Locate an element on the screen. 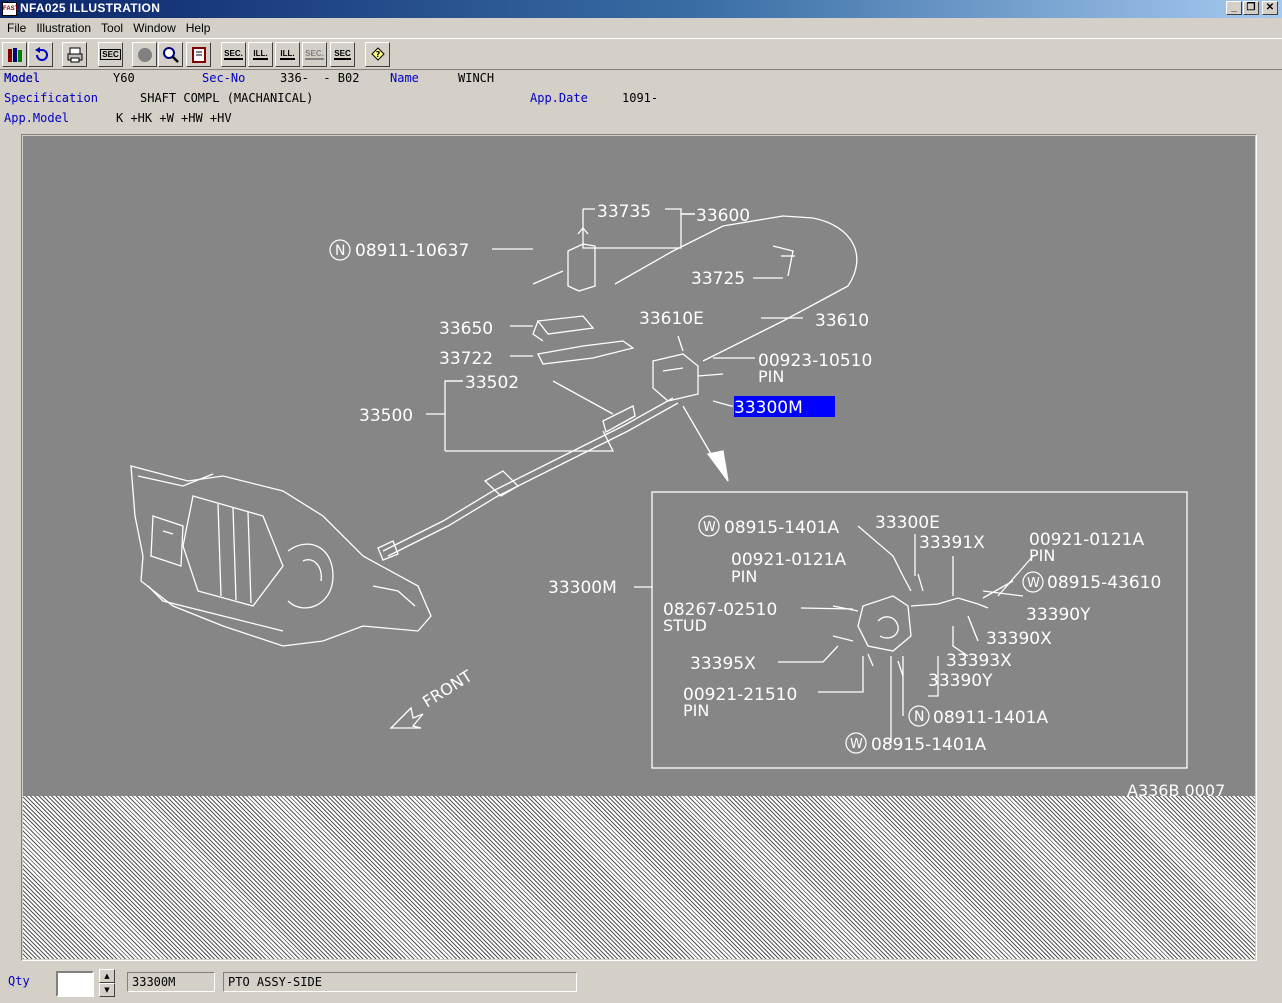 The image size is (1282, 1003). printer-icon is located at coordinates (74, 54).